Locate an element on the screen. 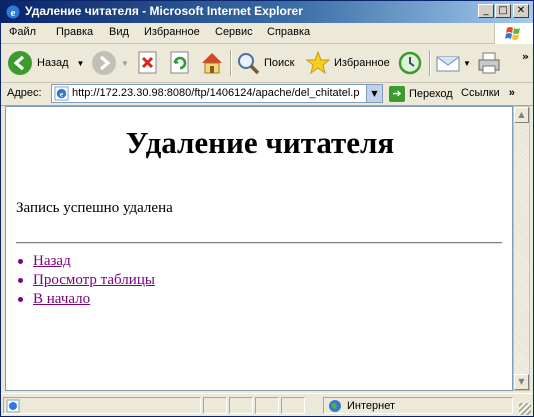  refresh-icon is located at coordinates (179, 62).